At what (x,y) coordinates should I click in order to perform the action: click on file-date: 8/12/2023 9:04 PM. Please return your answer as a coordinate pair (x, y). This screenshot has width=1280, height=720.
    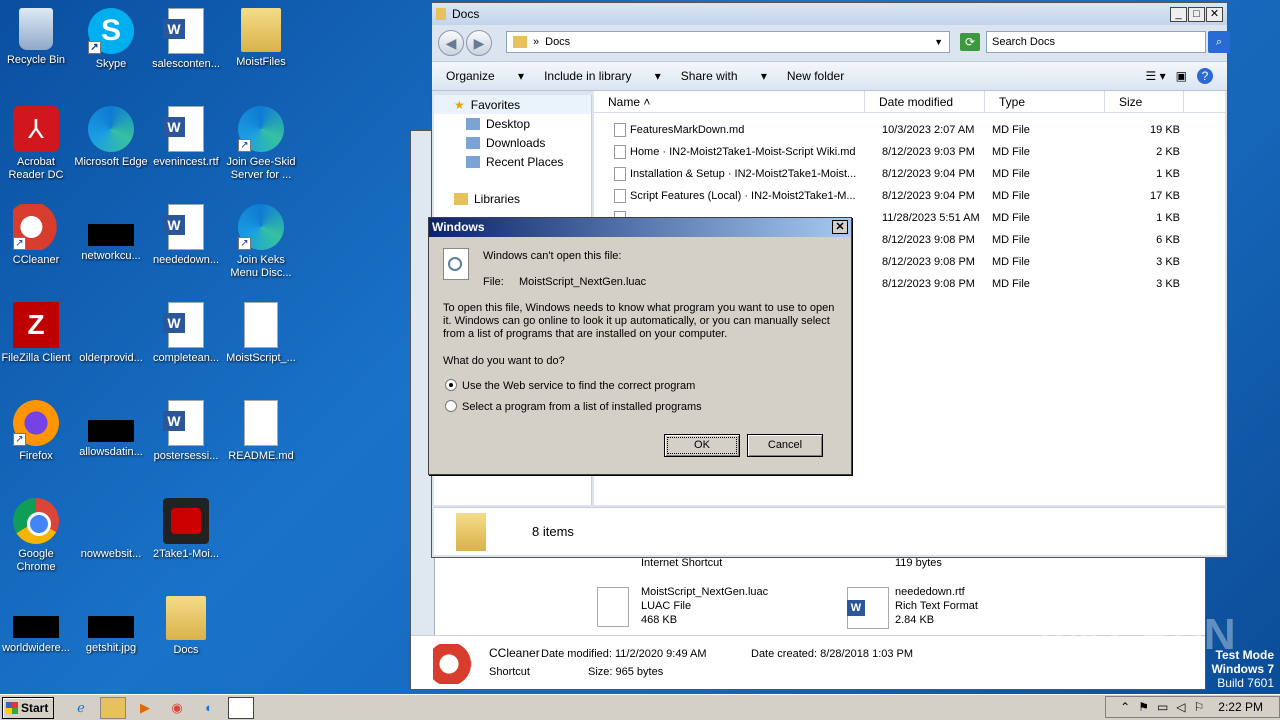
    Looking at the image, I should click on (928, 174).